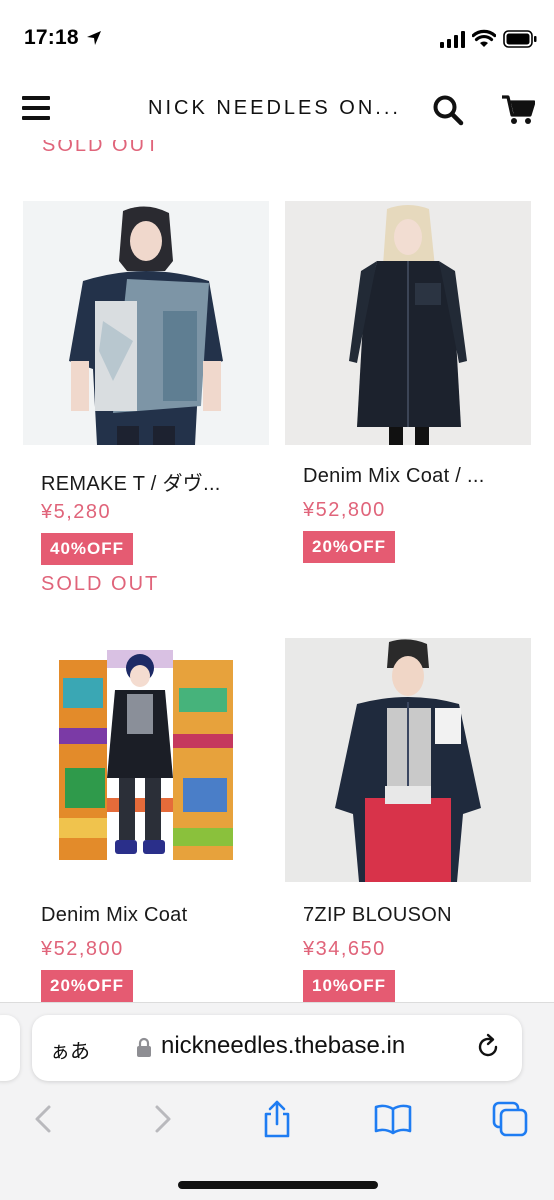  I want to click on product-card-7zip-blouson: 7ZIP BLOUSON ¥34,650 10%OFF, so click(408, 820).